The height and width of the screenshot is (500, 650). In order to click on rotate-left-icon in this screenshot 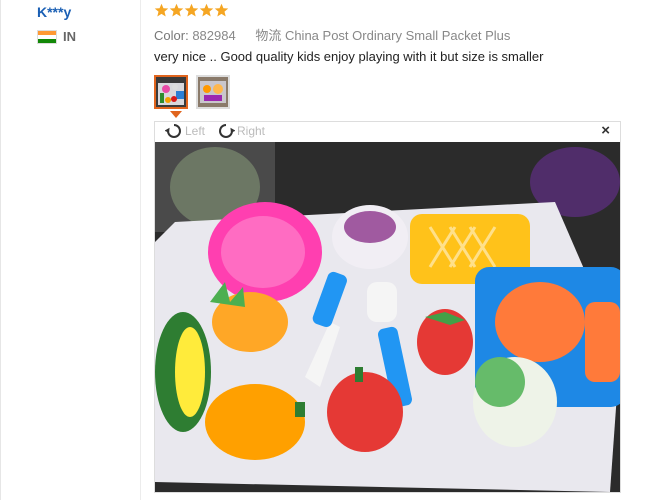, I will do `click(173, 131)`.